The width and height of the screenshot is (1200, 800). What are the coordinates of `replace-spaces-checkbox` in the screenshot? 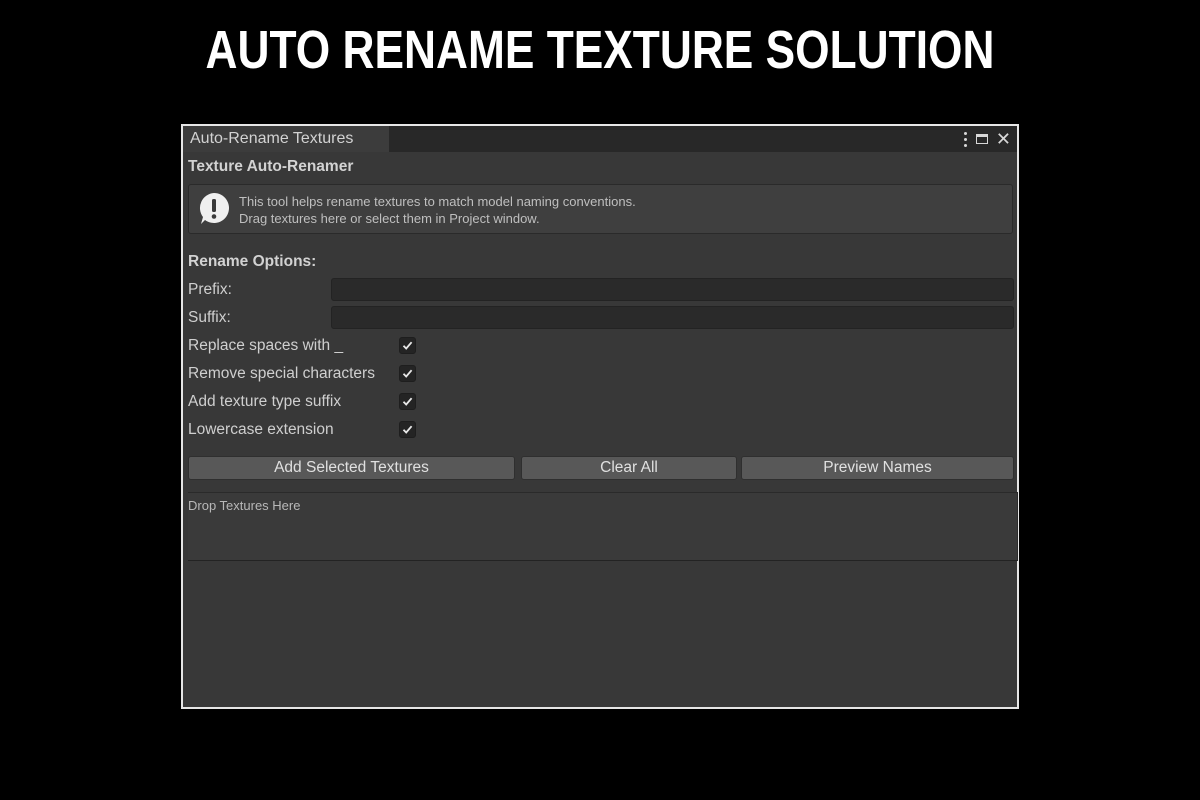 It's located at (407, 345).